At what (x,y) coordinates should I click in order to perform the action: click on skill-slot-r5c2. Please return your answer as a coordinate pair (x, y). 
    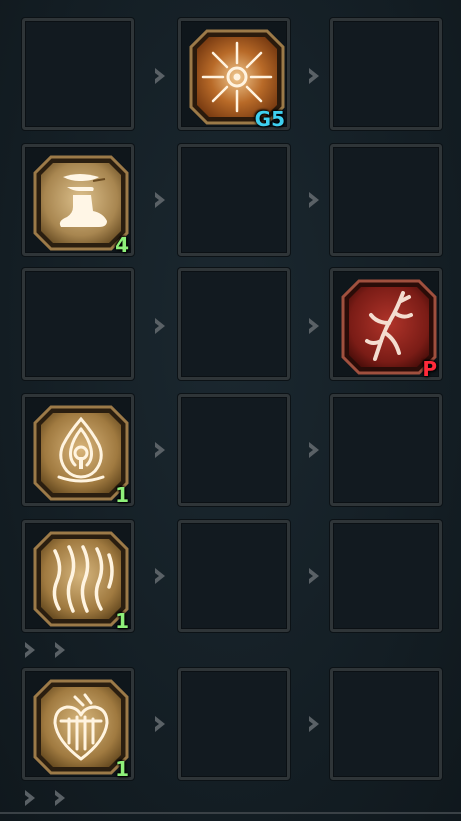
    Looking at the image, I should click on (386, 724).